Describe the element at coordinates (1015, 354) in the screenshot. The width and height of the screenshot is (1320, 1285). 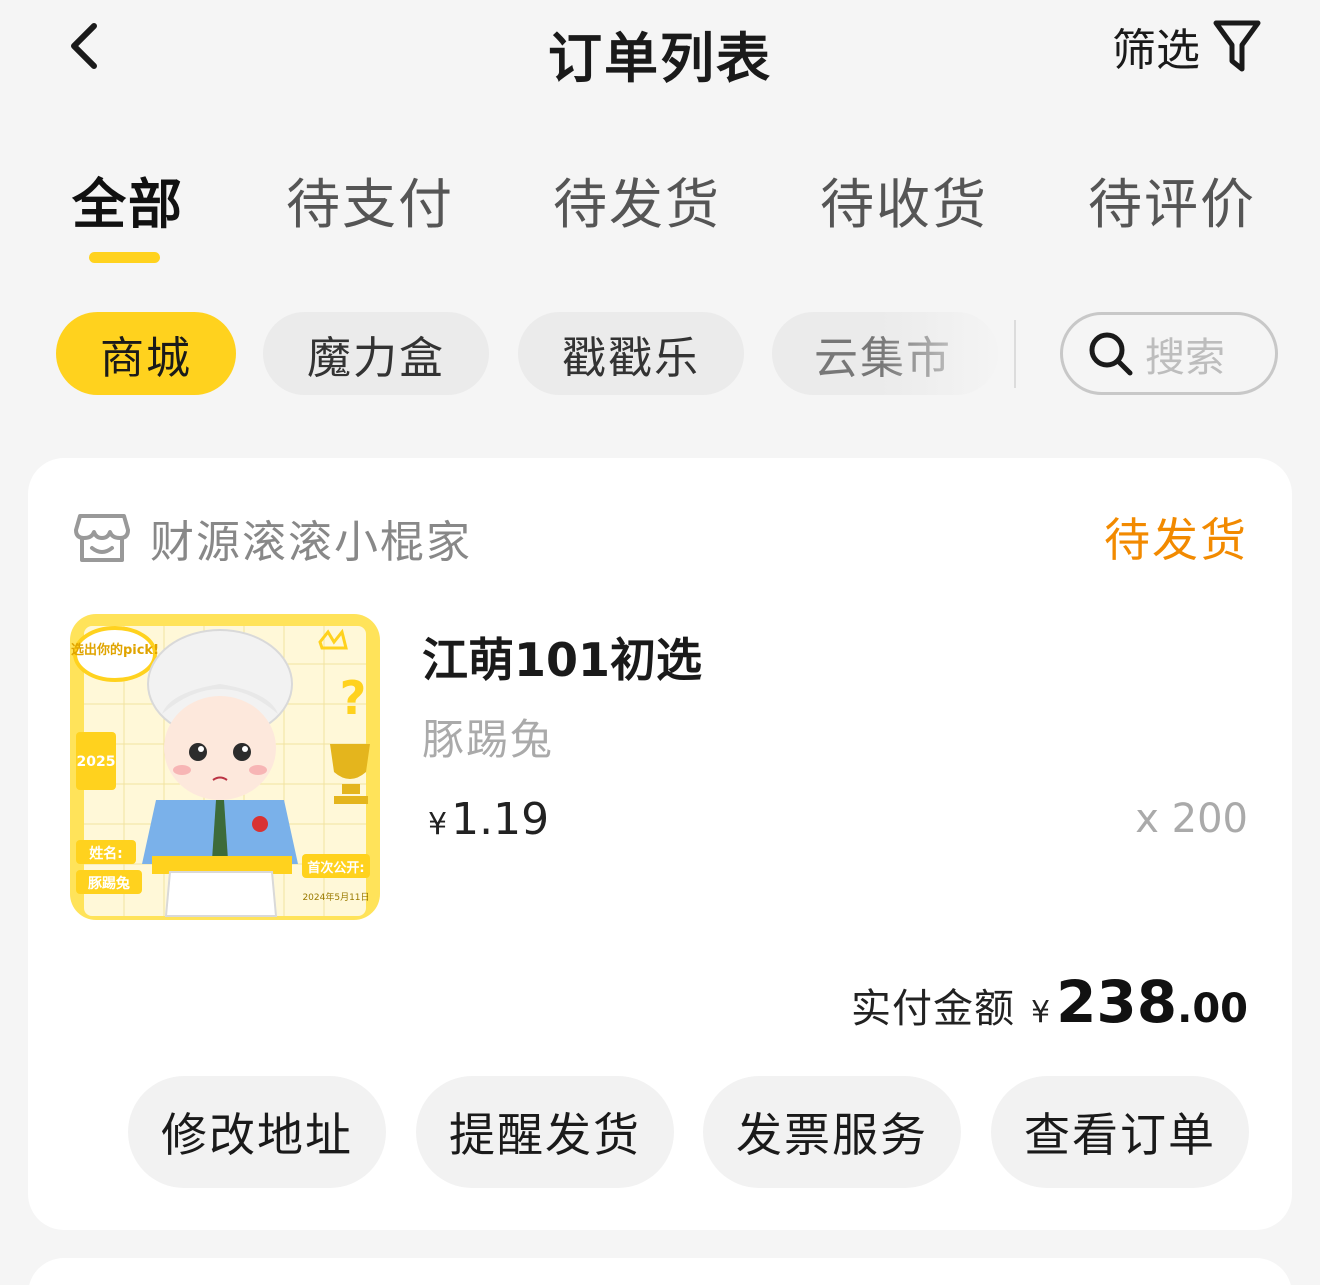
I see `chips-divider` at that location.